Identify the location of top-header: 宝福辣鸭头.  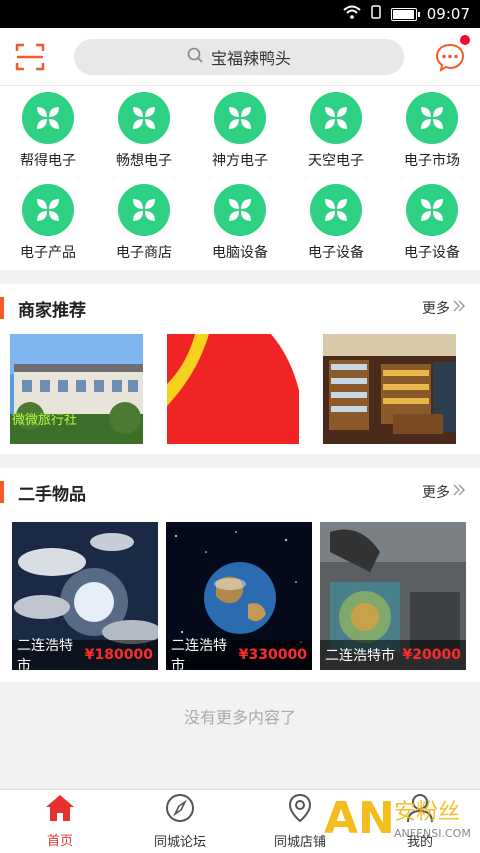
(240, 57).